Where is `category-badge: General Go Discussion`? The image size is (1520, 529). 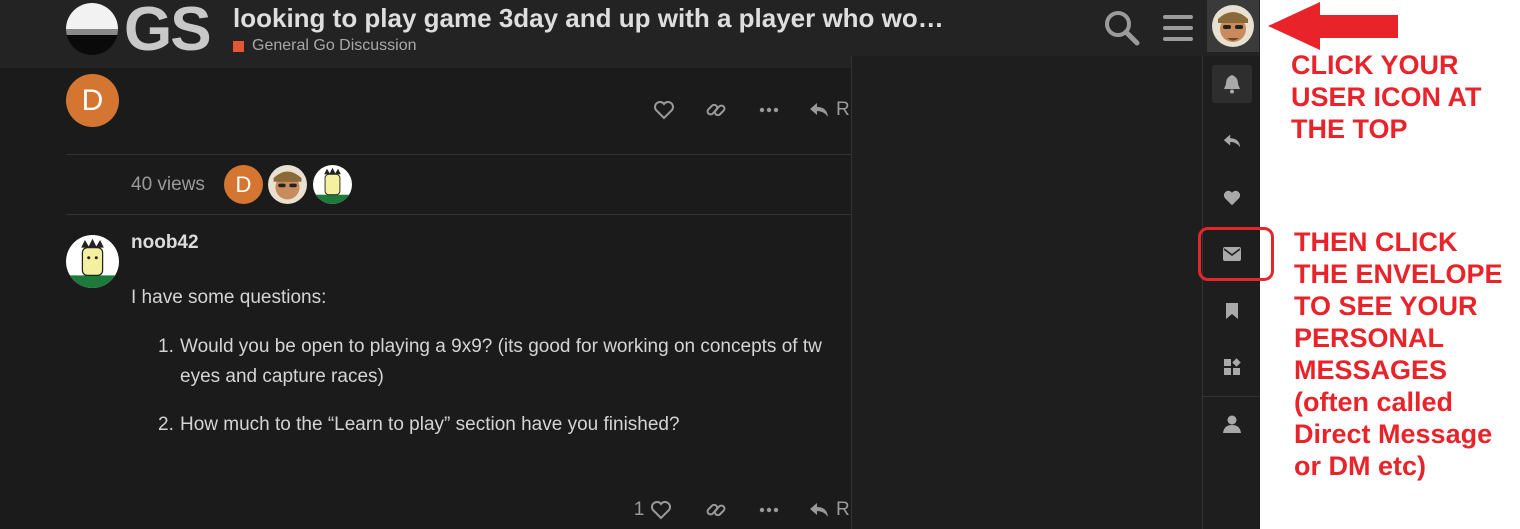
category-badge: General Go Discussion is located at coordinates (325, 46).